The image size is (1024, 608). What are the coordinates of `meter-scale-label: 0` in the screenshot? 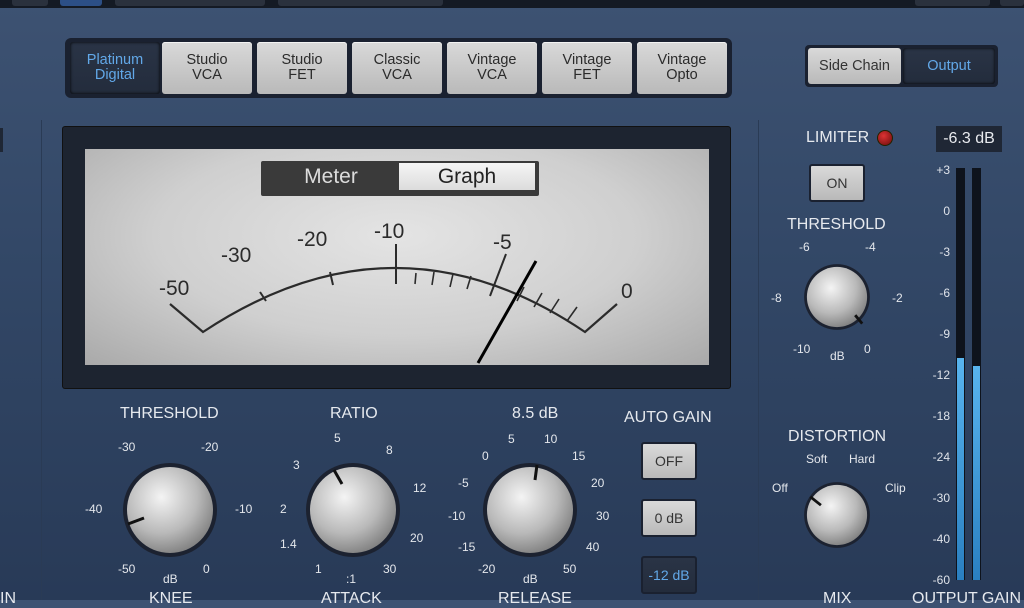 It's located at (627, 291).